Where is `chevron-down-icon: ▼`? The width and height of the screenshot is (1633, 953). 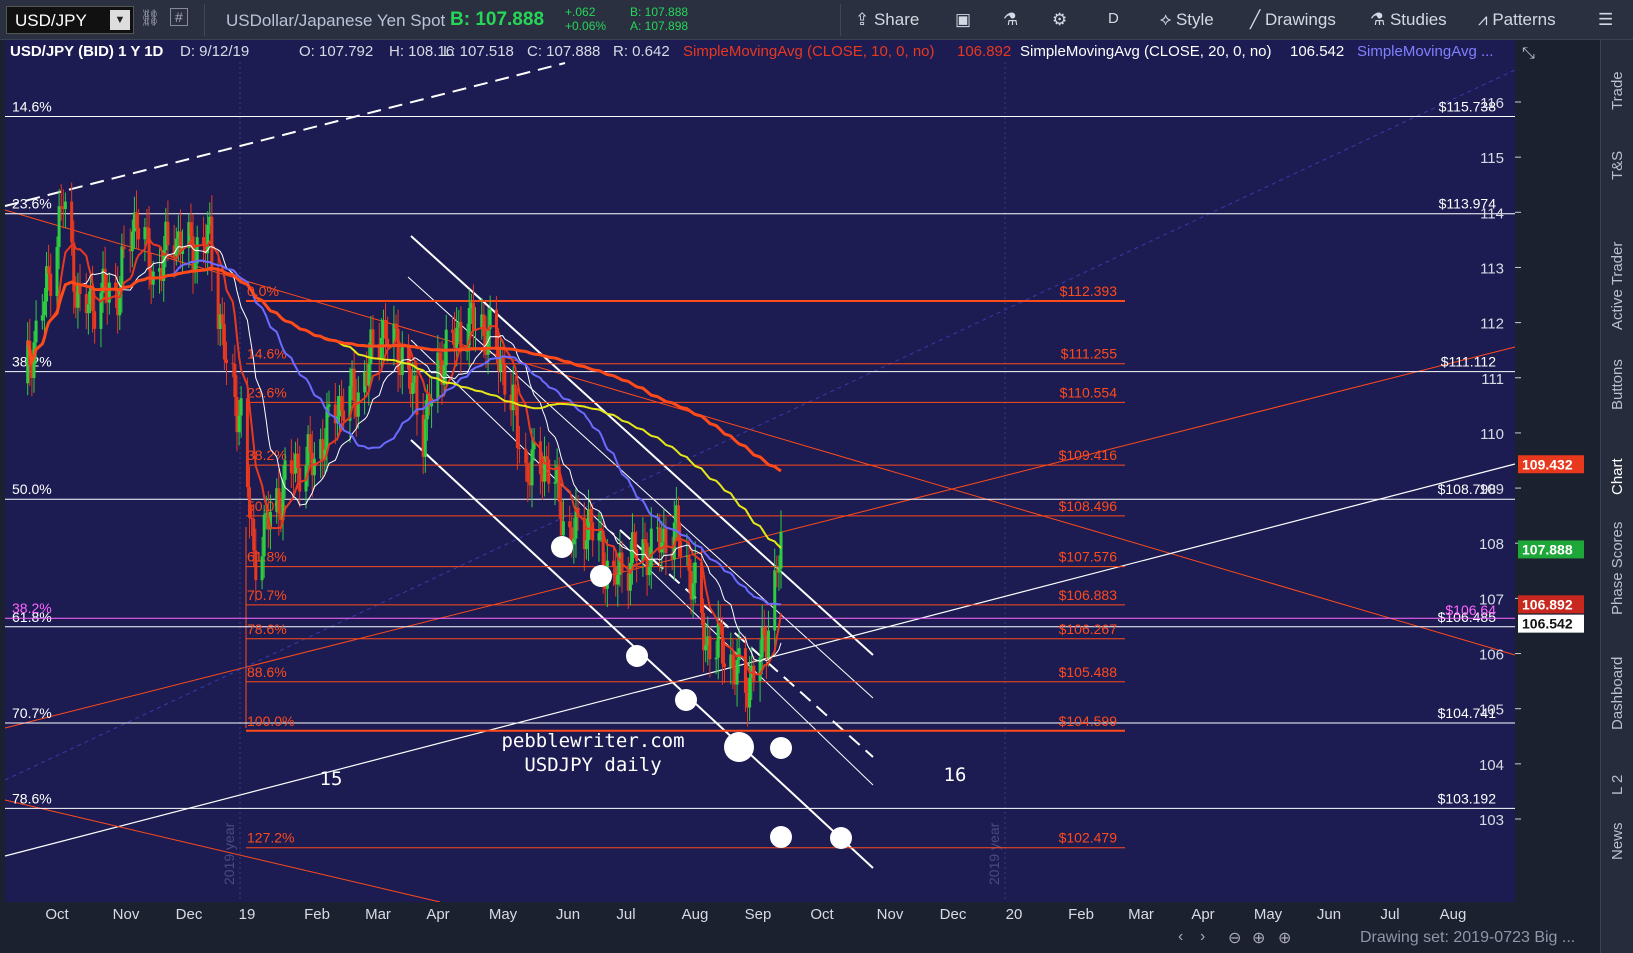 chevron-down-icon: ▼ is located at coordinates (120, 20).